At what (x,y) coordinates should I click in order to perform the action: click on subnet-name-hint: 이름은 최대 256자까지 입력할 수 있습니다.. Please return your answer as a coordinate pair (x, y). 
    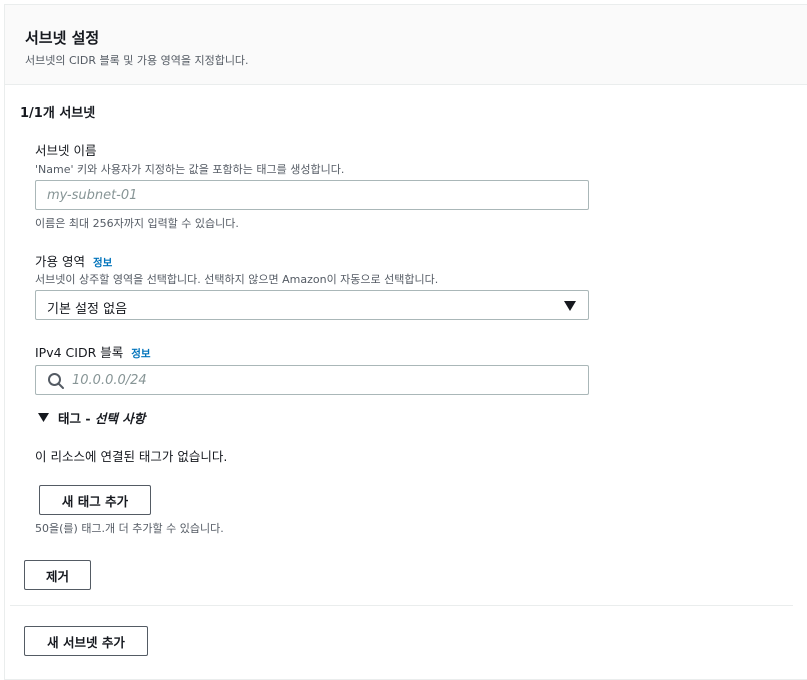
    Looking at the image, I should click on (137, 223).